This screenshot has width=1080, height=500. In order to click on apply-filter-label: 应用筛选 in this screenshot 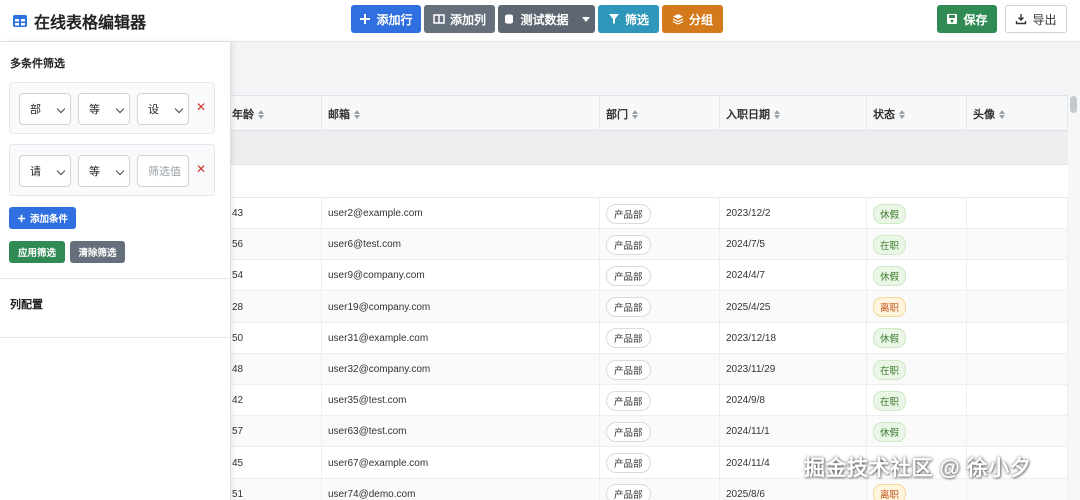, I will do `click(36, 253)`.